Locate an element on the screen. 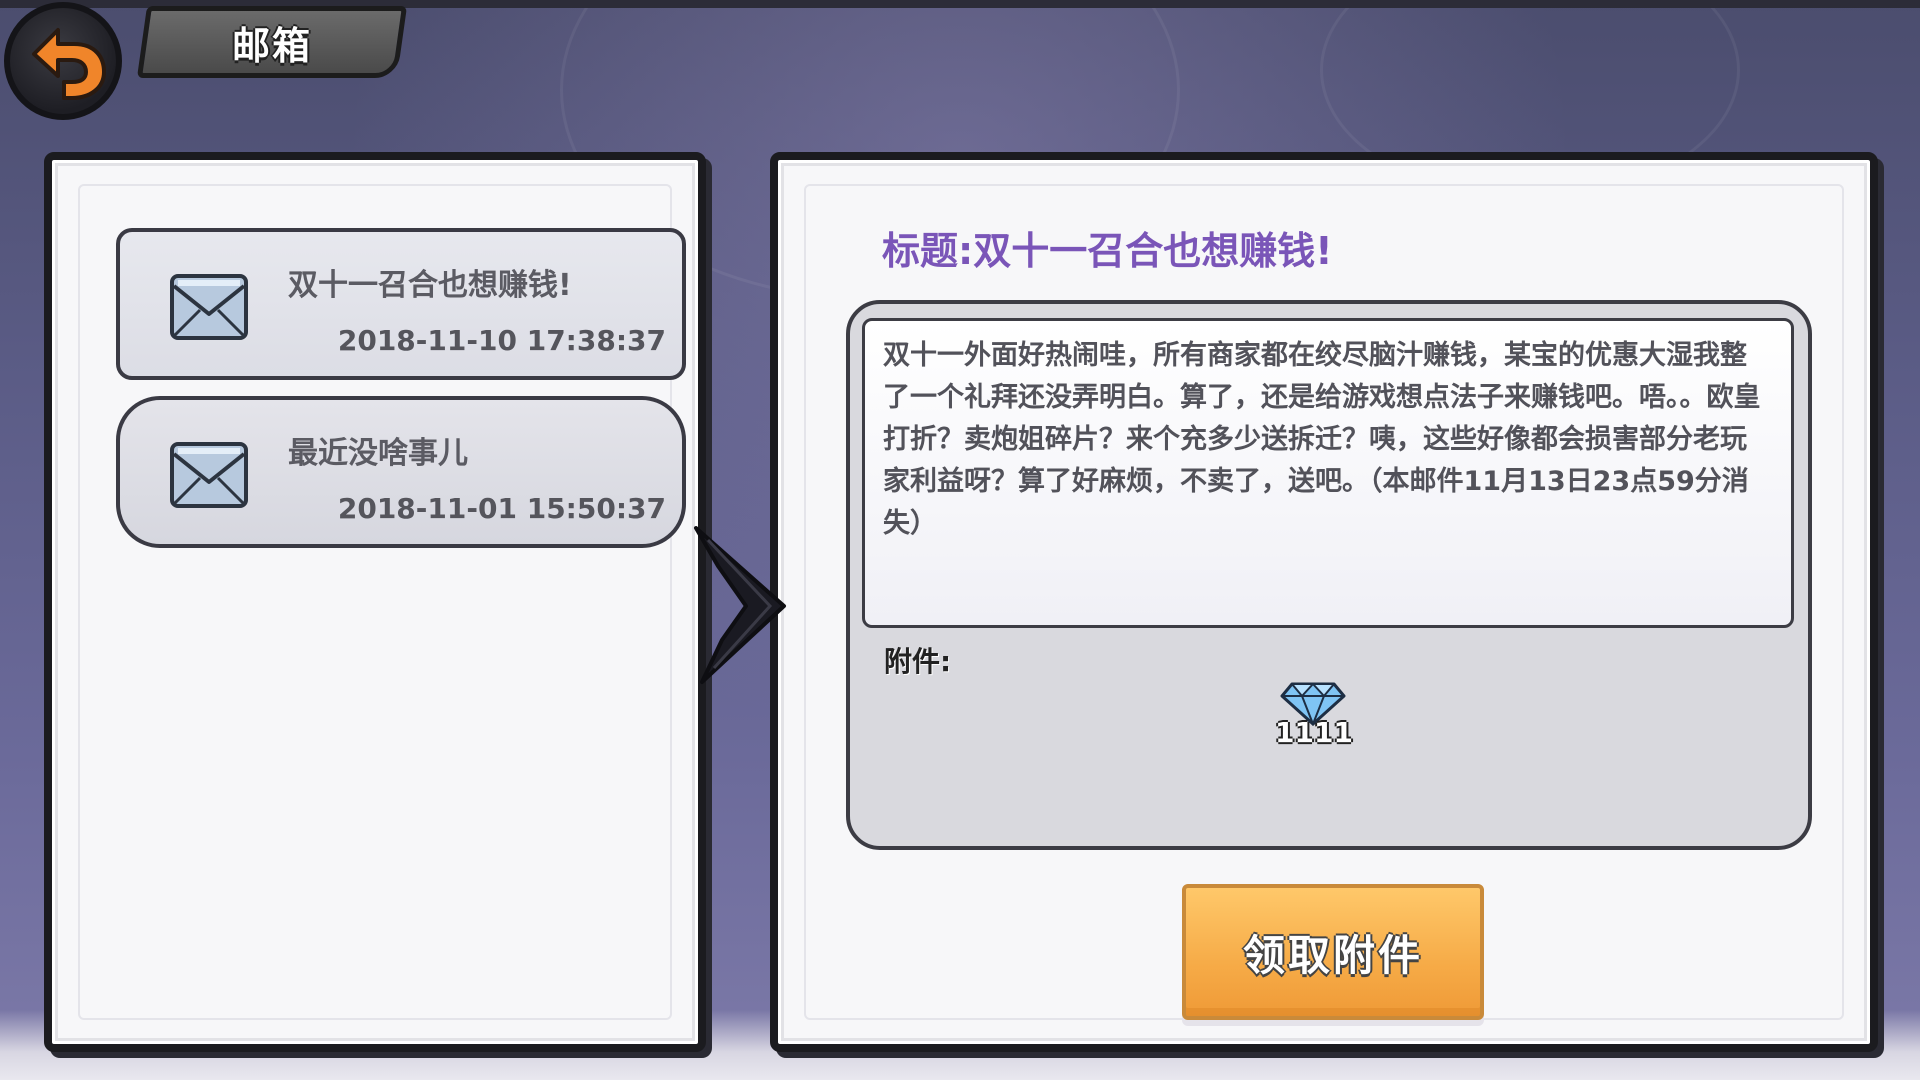 The image size is (1920, 1080). attachment-label: 附件: is located at coordinates (918, 661).